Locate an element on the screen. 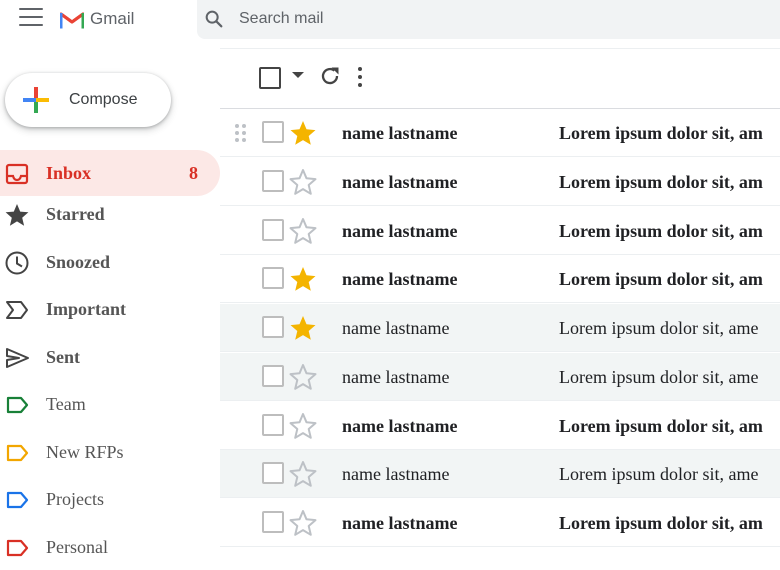 This screenshot has height=570, width=780. gmail-envelope-icon is located at coordinates (72, 20).